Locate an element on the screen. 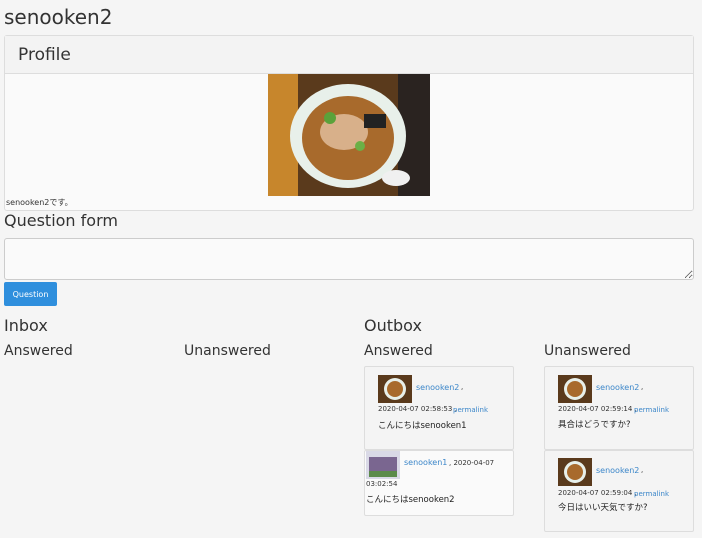 The width and height of the screenshot is (702, 538). inbox-unanswered-title: Unanswered is located at coordinates (227, 351).